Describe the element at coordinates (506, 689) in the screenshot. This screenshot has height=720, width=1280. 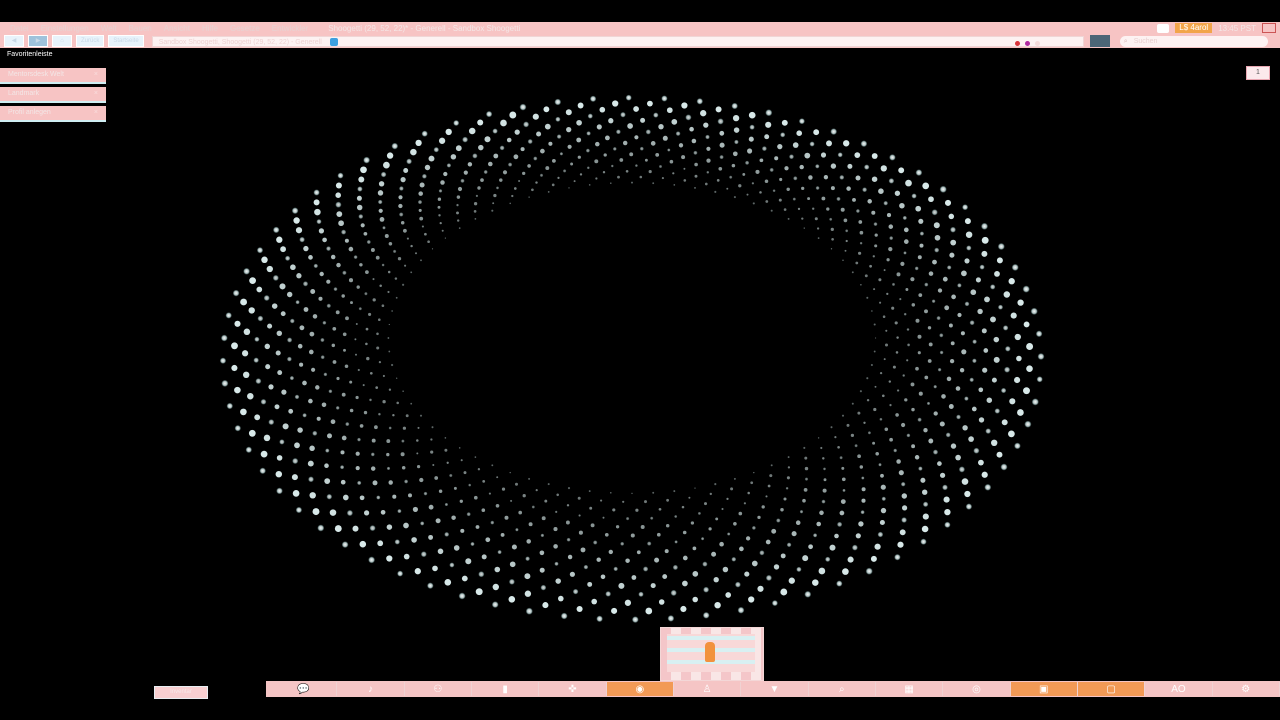
I see `places-icon: ▮` at that location.